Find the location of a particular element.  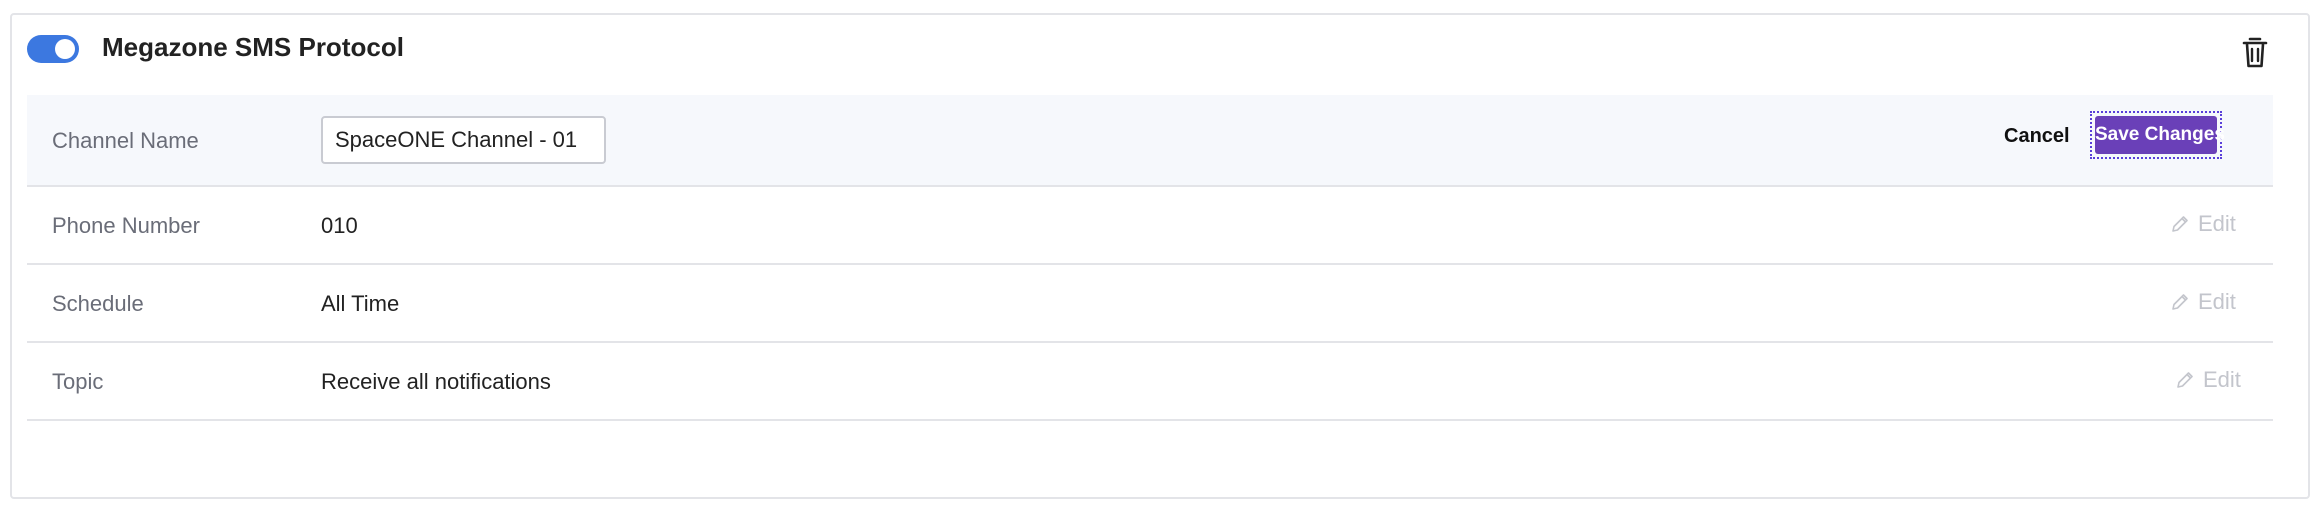

phone-number-label: Phone Number is located at coordinates (126, 225).